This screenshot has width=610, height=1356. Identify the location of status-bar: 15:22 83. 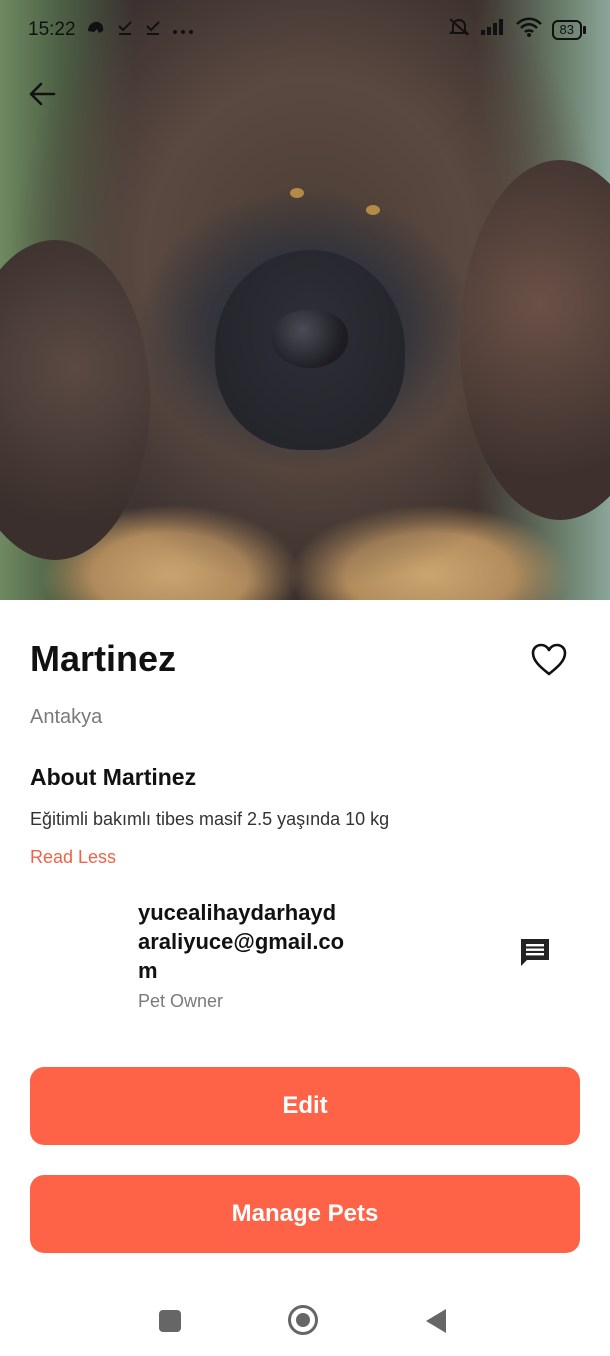
(305, 30).